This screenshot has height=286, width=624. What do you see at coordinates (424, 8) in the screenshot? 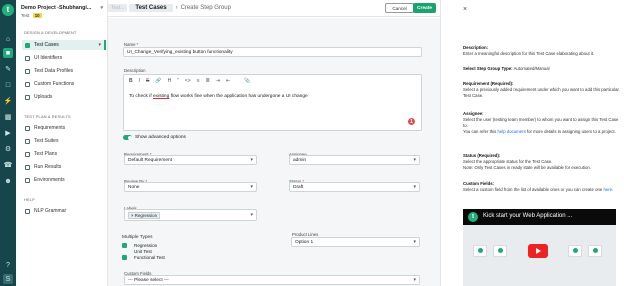
I see `create-button: Create` at bounding box center [424, 8].